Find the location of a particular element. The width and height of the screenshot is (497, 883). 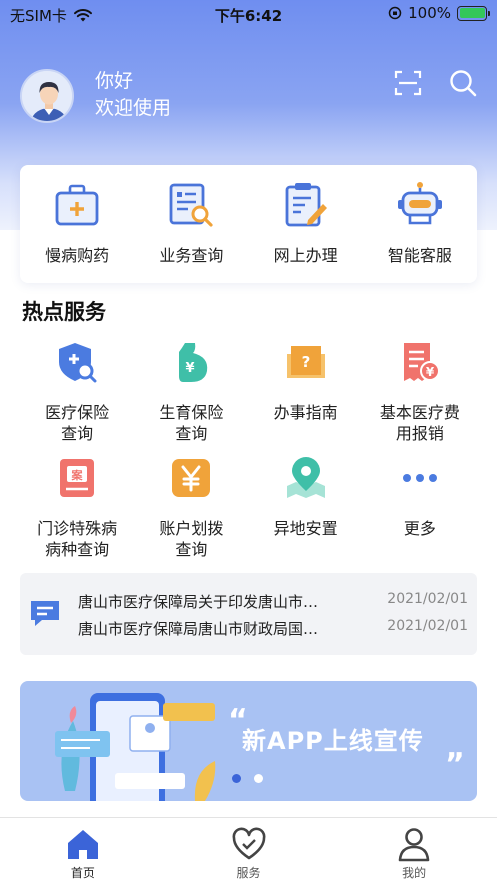

service-medical-insurance-query: 医疗保险 查询 is located at coordinates (77, 396).